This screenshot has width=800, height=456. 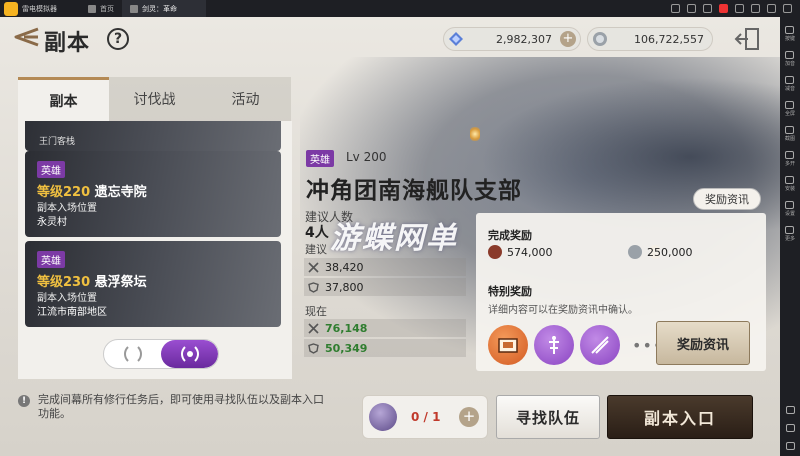 What do you see at coordinates (67, 298) in the screenshot?
I see `dungeon-entry-label: 副本入场位置` at bounding box center [67, 298].